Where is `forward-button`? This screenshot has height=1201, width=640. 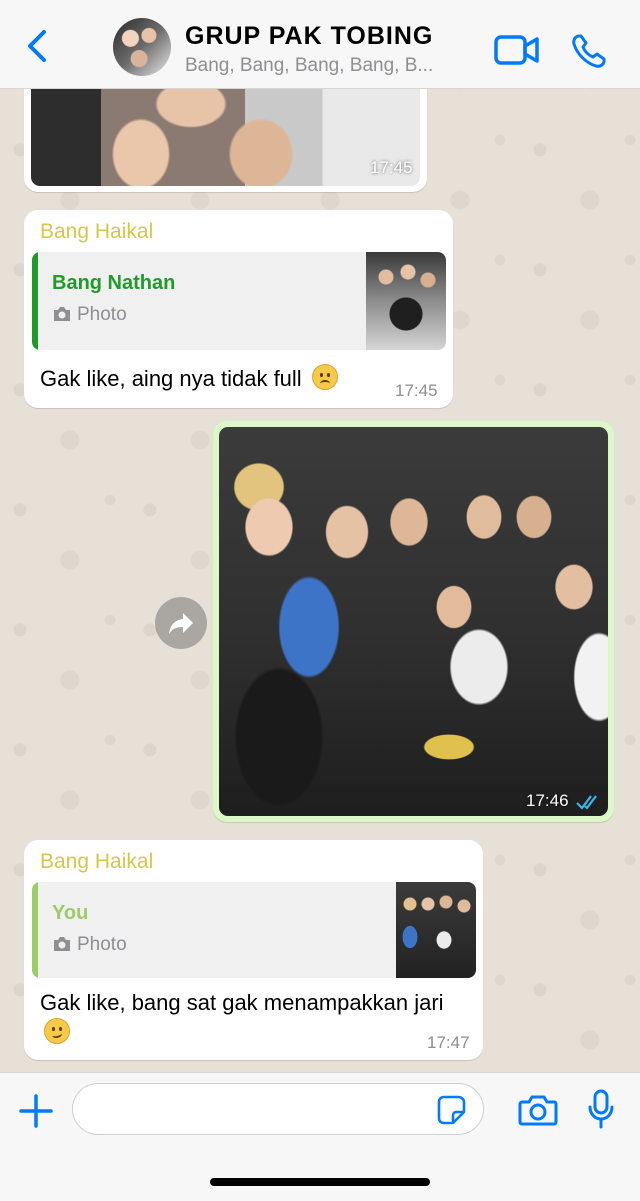 forward-button is located at coordinates (181, 623).